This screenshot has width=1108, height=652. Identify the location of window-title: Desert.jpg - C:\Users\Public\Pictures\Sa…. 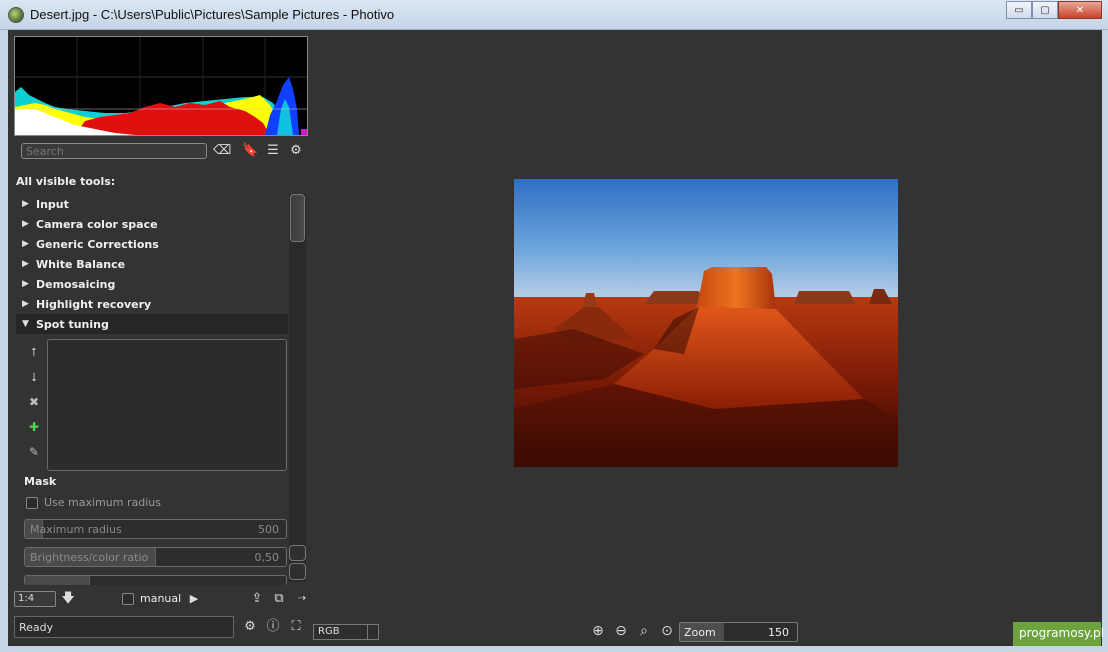
(212, 14).